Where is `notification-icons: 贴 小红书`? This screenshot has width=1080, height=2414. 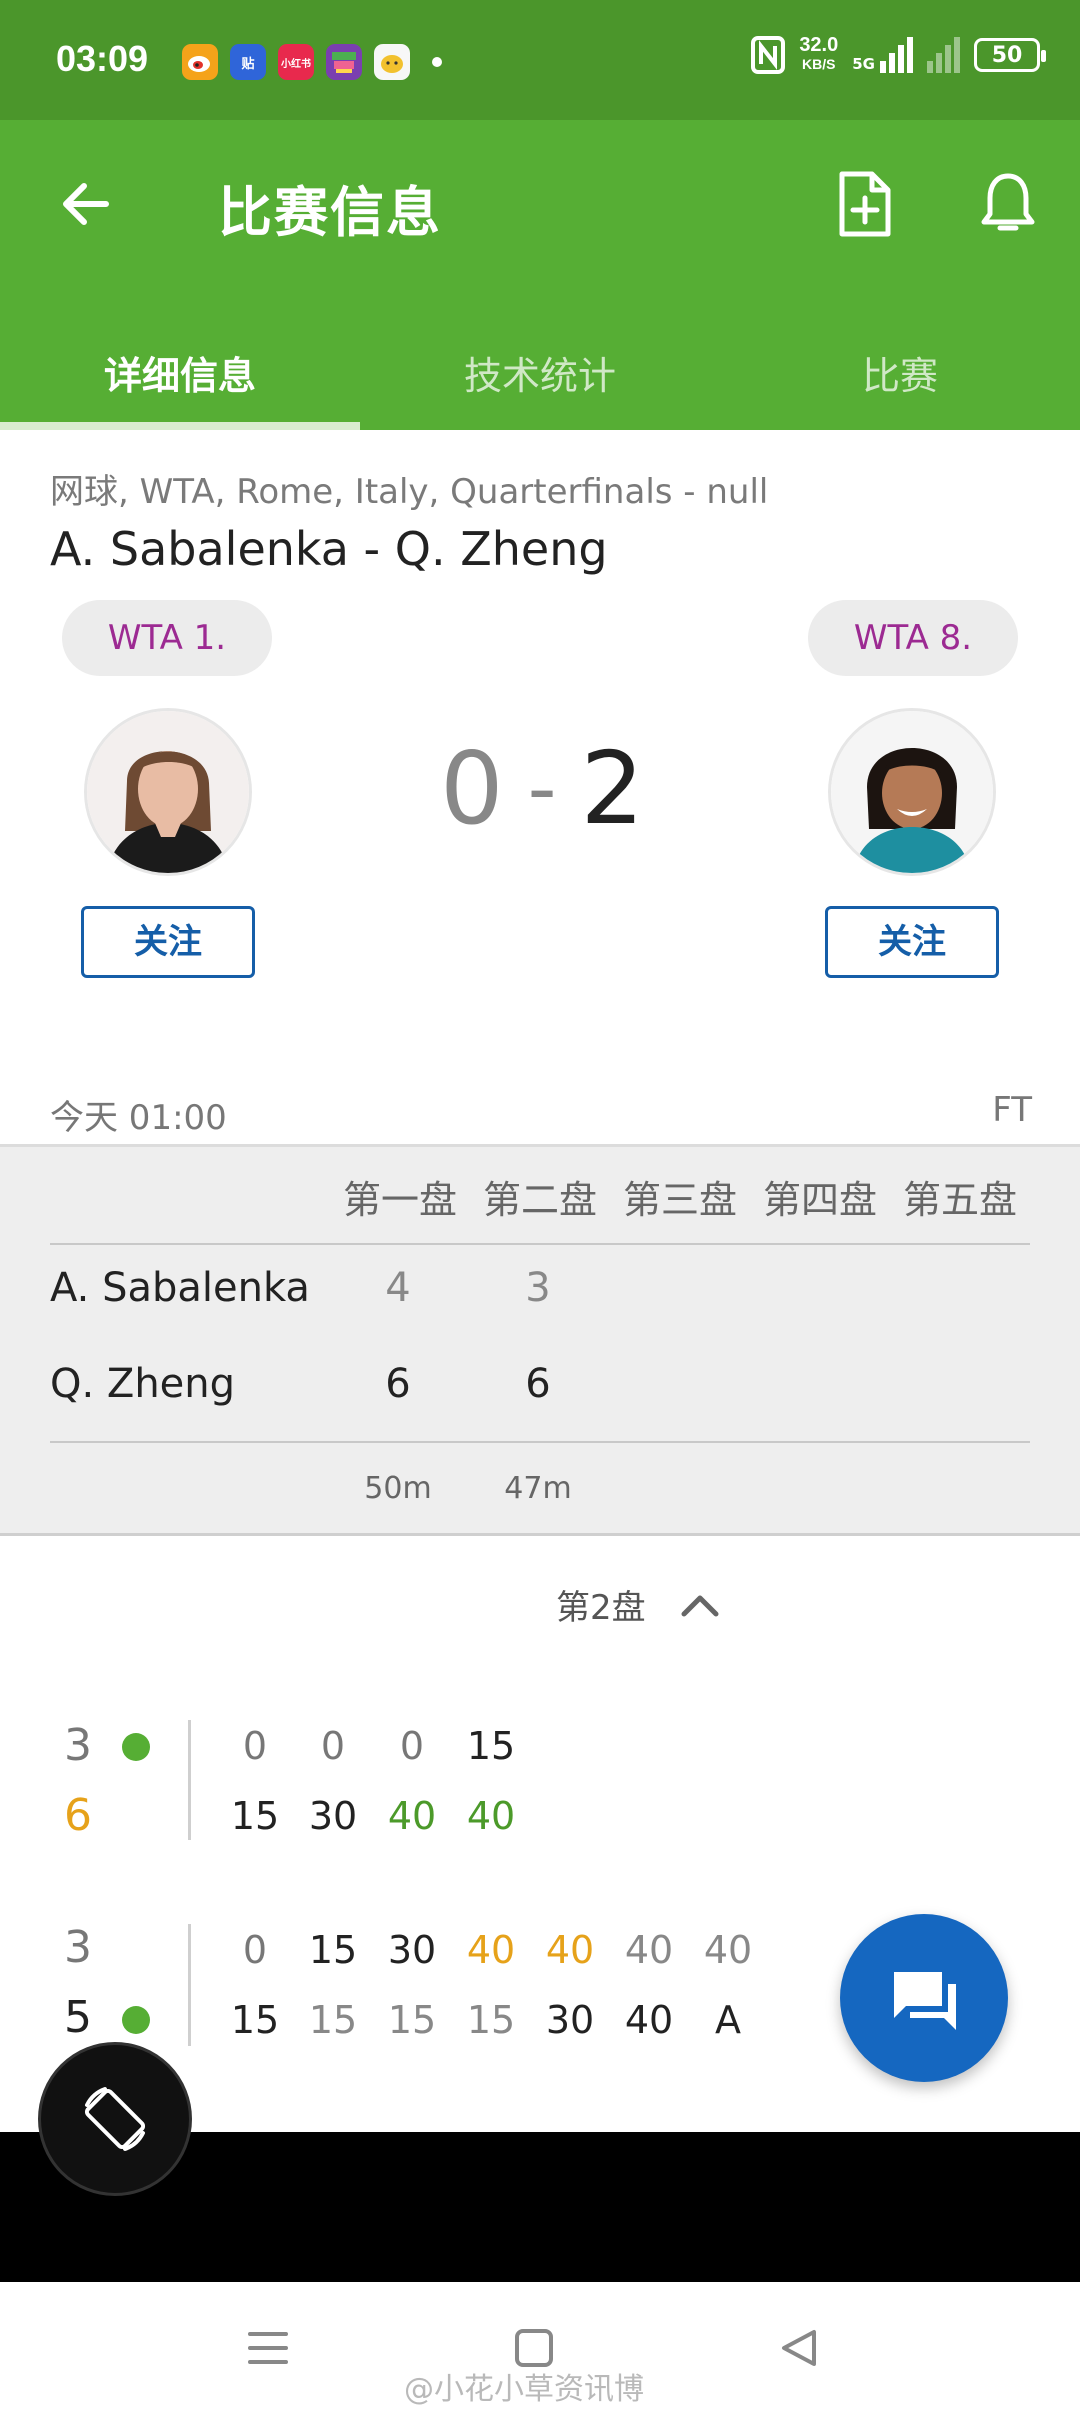
notification-icons: 贴 小红书 is located at coordinates (312, 62).